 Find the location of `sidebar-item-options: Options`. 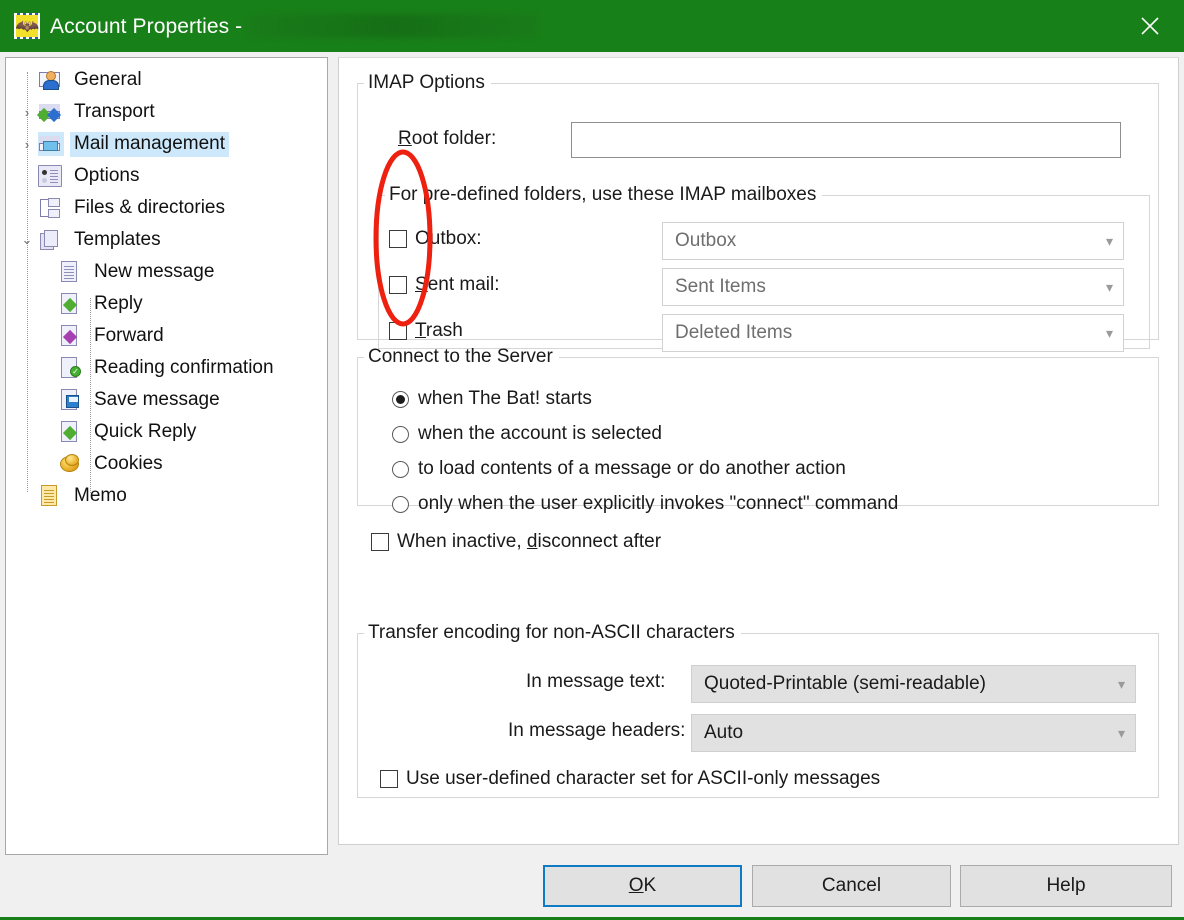

sidebar-item-options: Options is located at coordinates (166, 176).